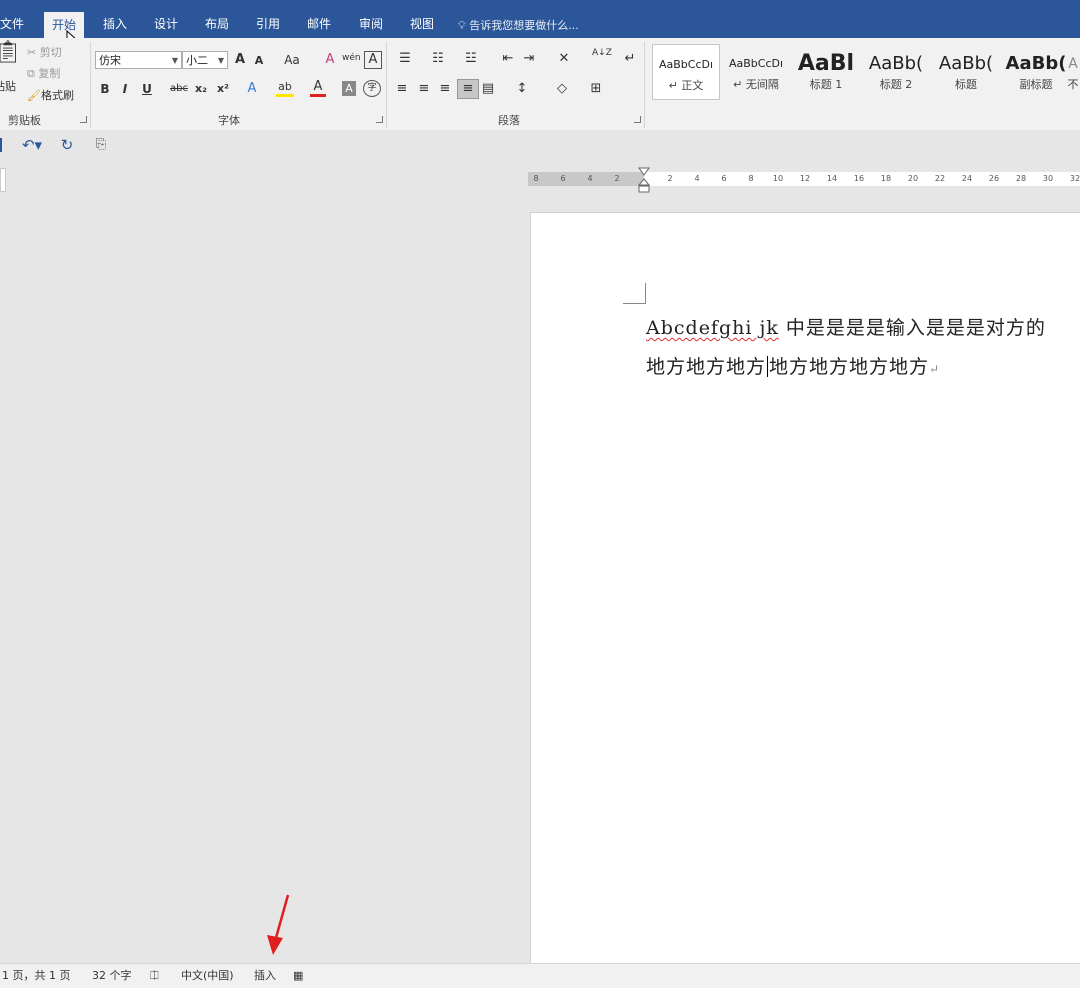  What do you see at coordinates (826, 84) in the screenshot?
I see `style-name: 标题 1` at bounding box center [826, 84].